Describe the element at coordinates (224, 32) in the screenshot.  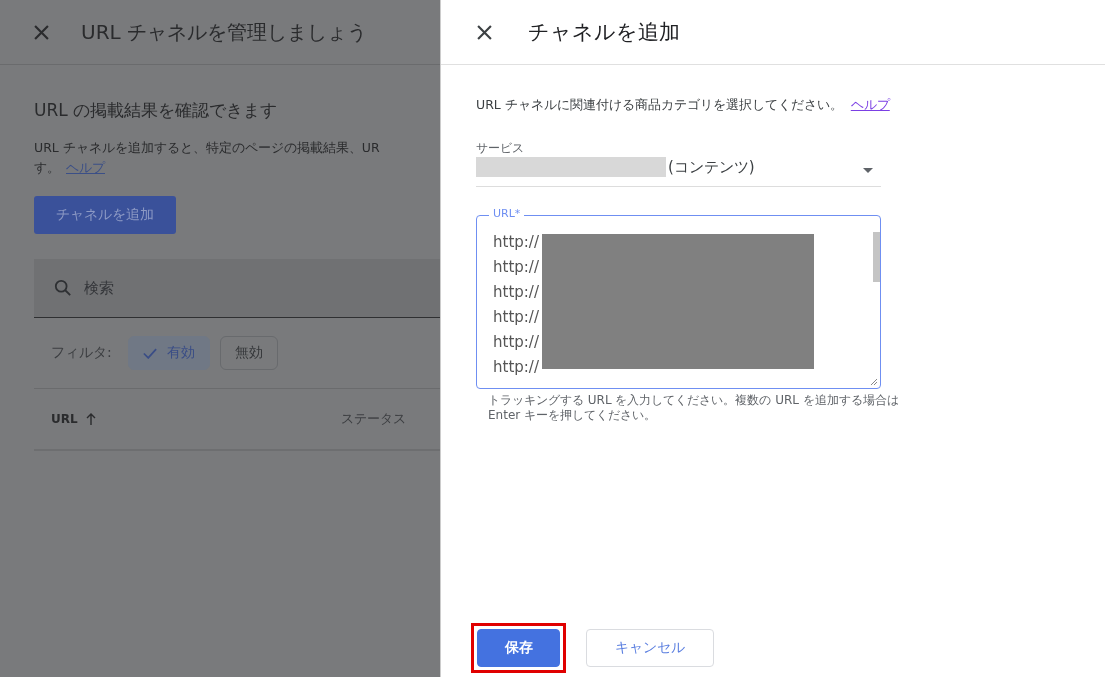
I see `page-title: URL チャネルを管理しましょう` at that location.